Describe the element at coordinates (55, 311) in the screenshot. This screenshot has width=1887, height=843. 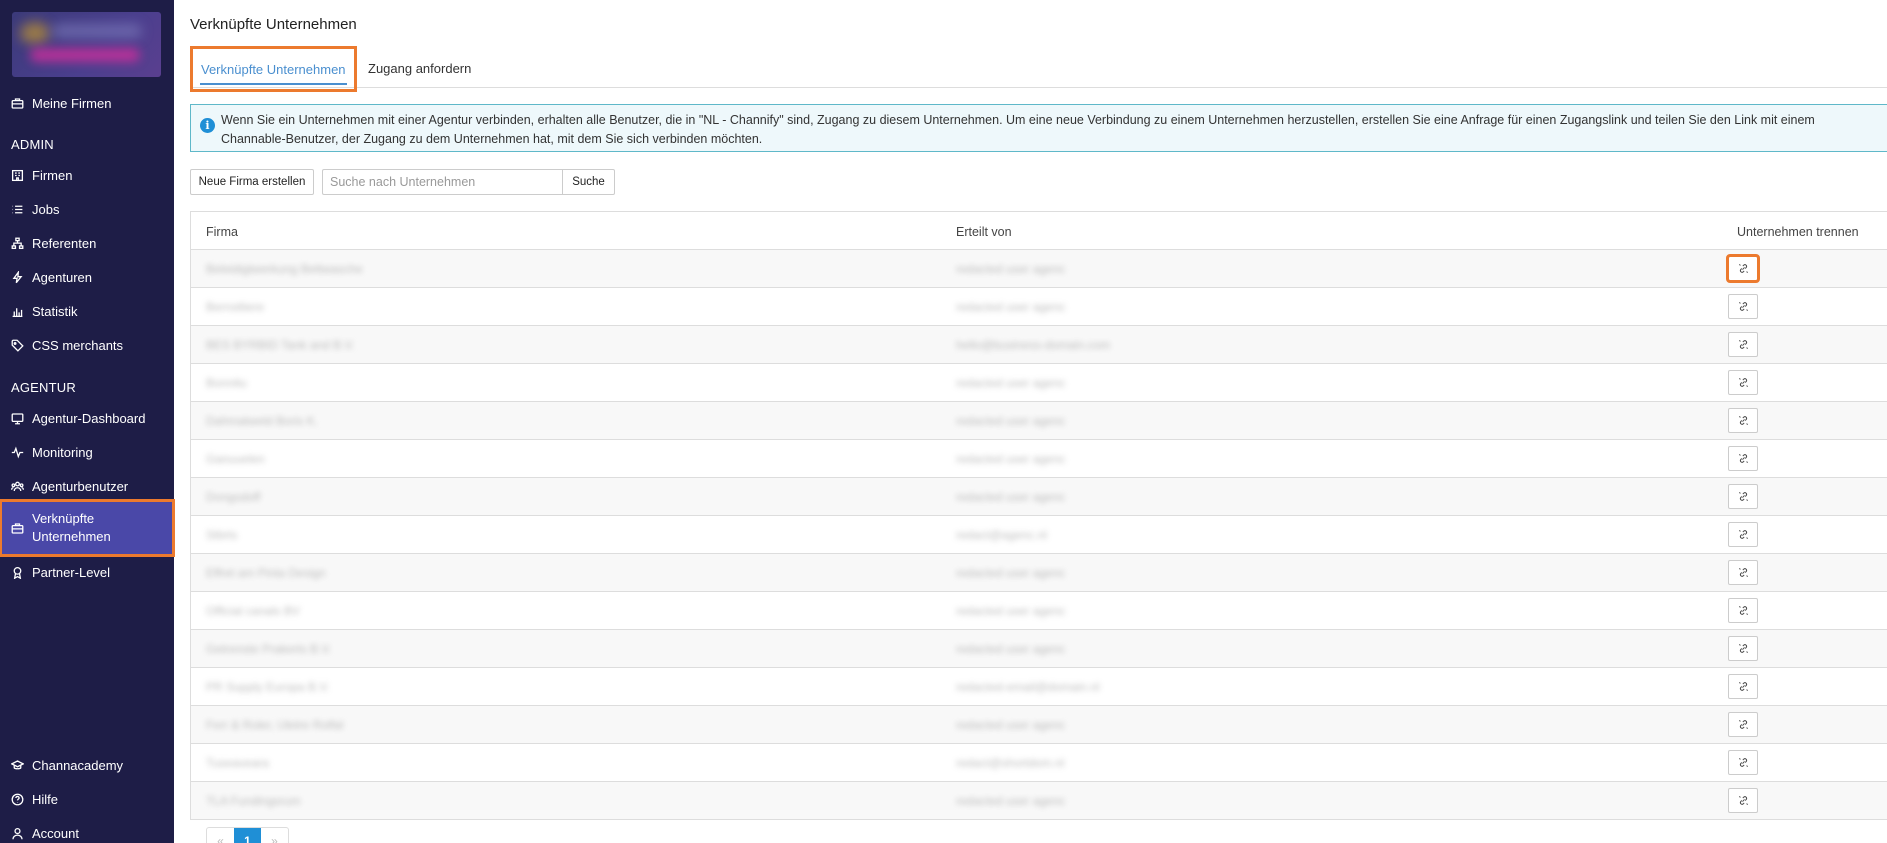
I see `sidebar-item-label: Statistik` at that location.